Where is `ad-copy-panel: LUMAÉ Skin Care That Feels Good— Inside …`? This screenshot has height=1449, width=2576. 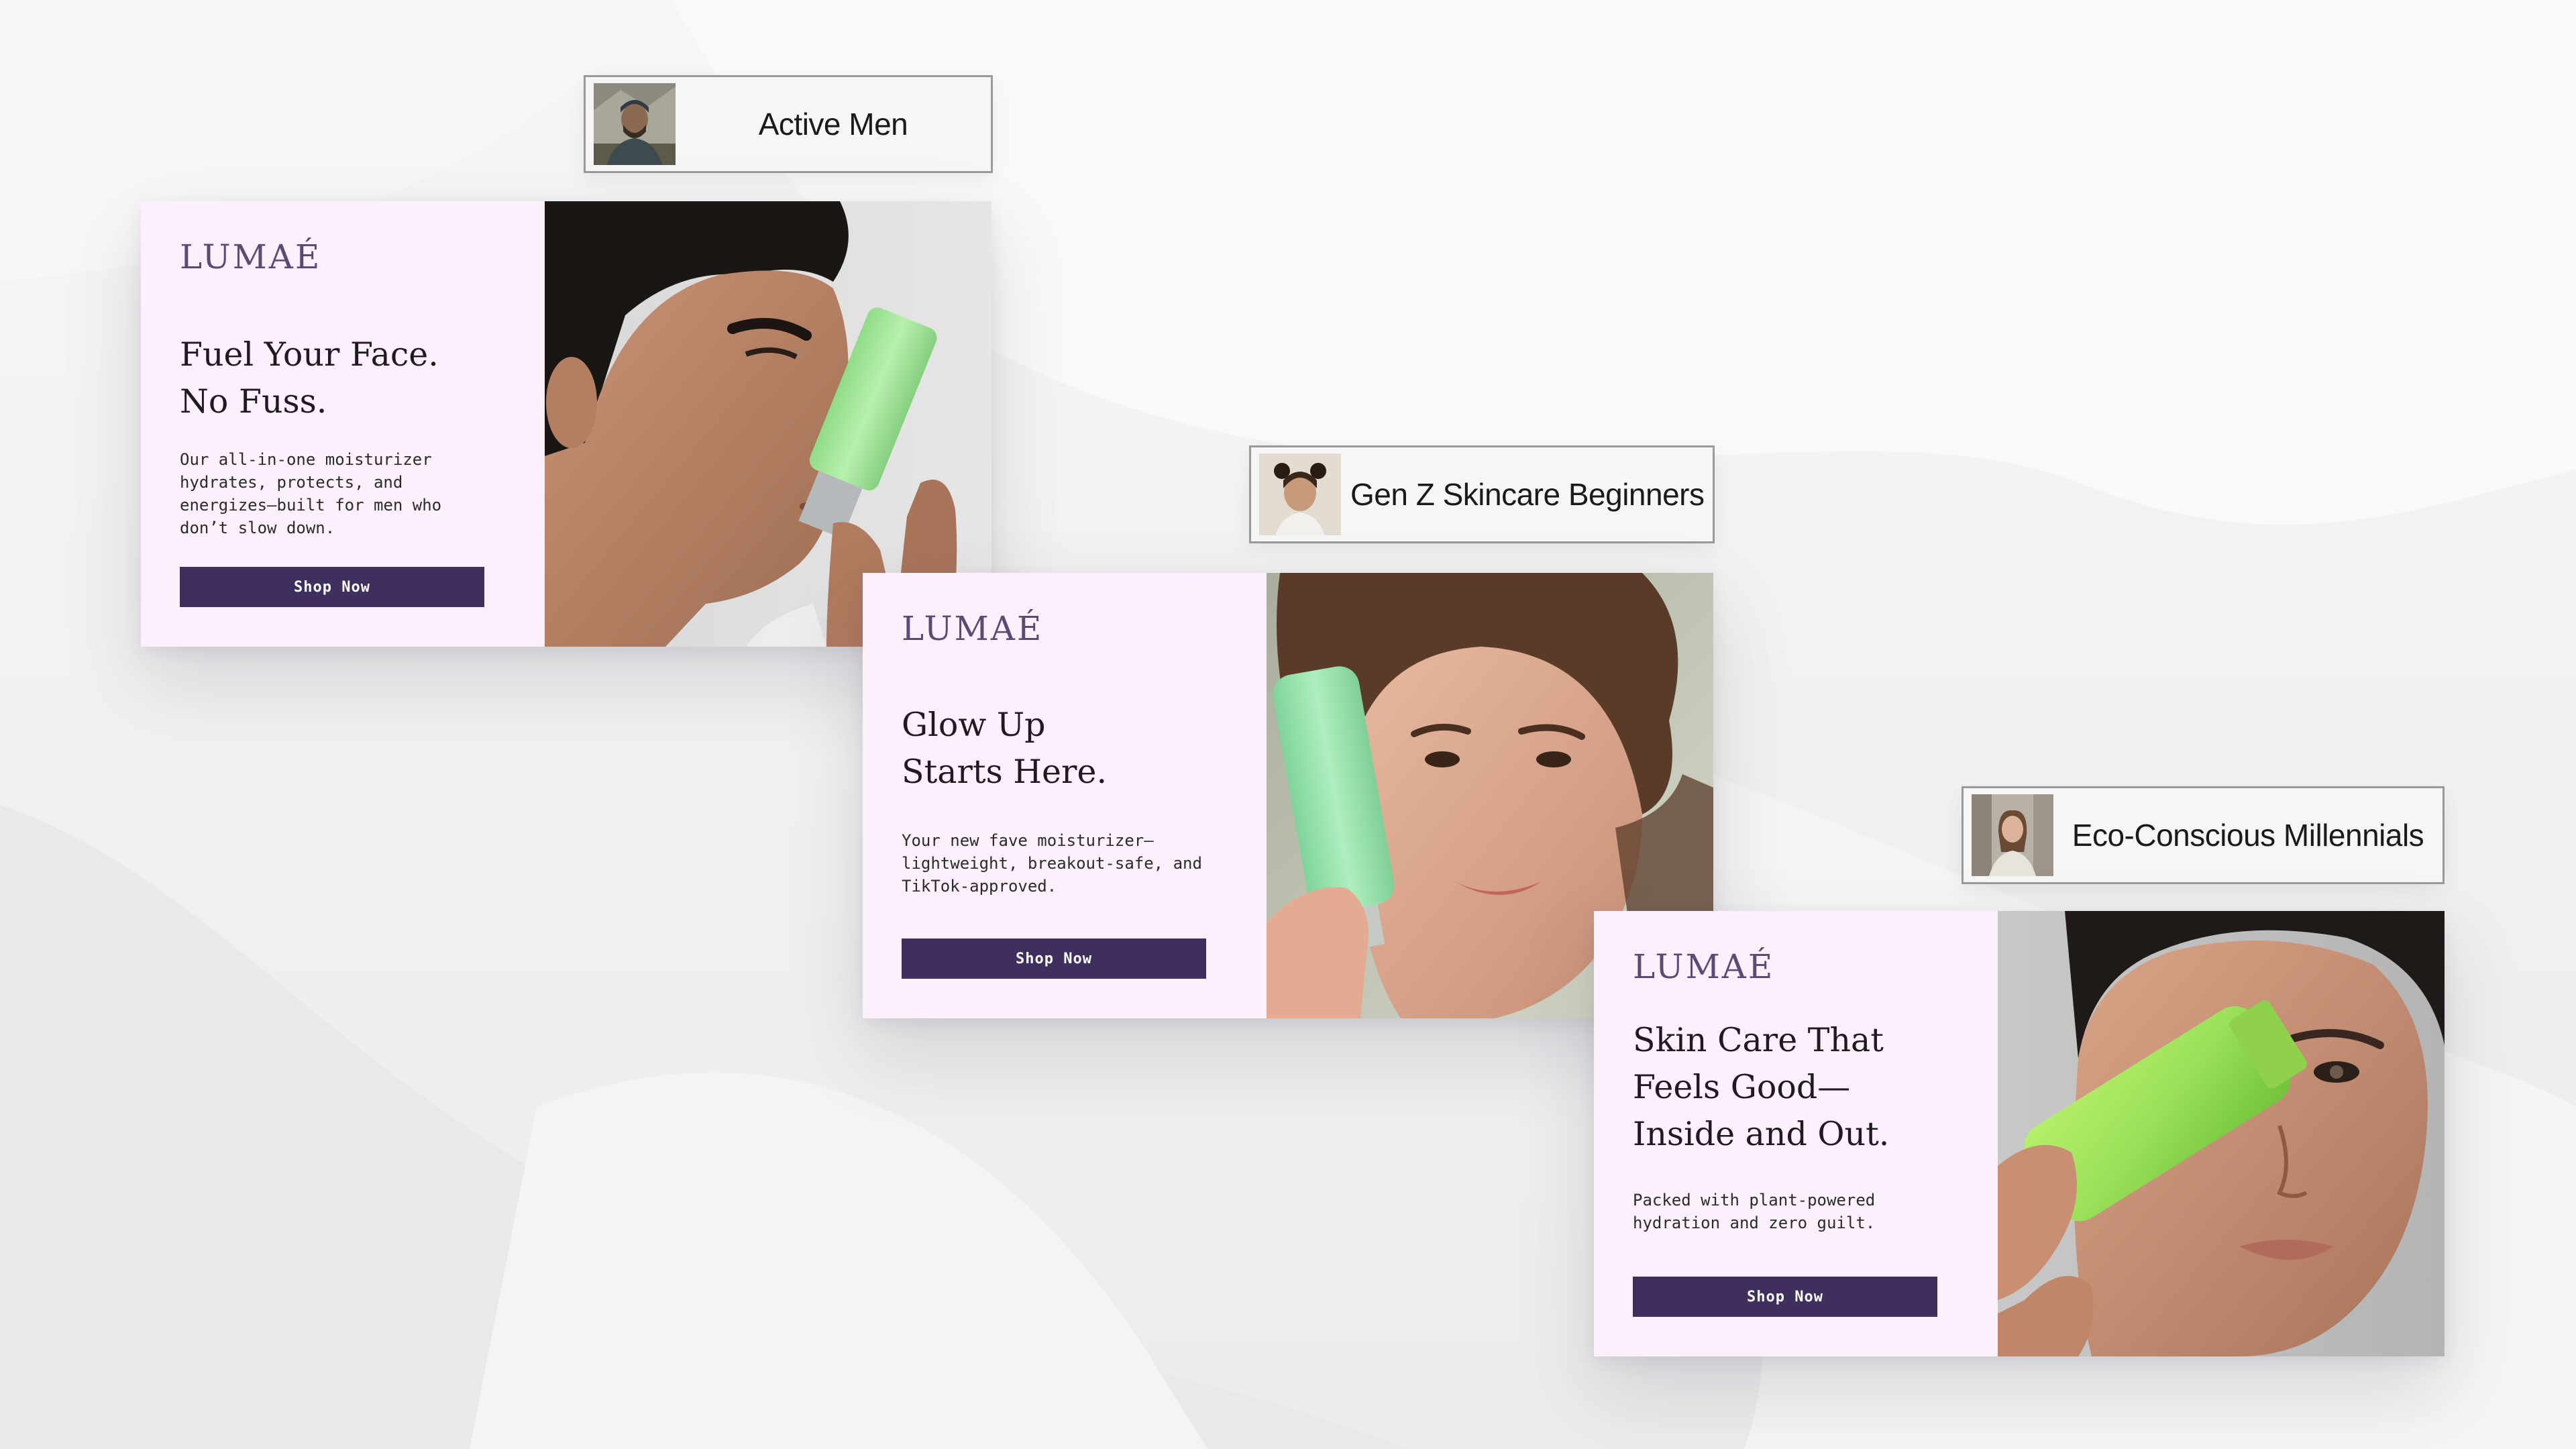
ad-copy-panel: LUMAÉ Skin Care That Feels Good— Inside … is located at coordinates (1796, 1133).